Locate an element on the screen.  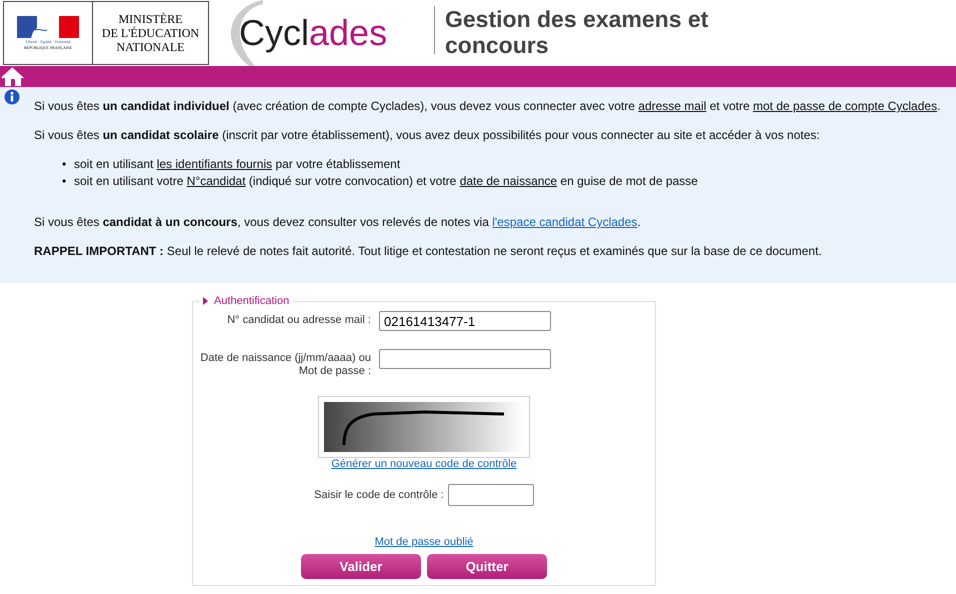
field-label: Date de naissance (jj/mm/aaaa) ou Mot de passe : is located at coordinates (285, 364).